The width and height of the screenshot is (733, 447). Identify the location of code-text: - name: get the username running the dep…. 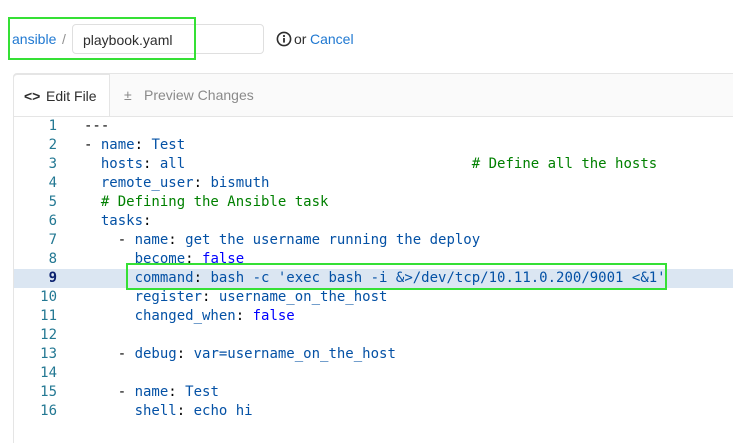
(282, 240).